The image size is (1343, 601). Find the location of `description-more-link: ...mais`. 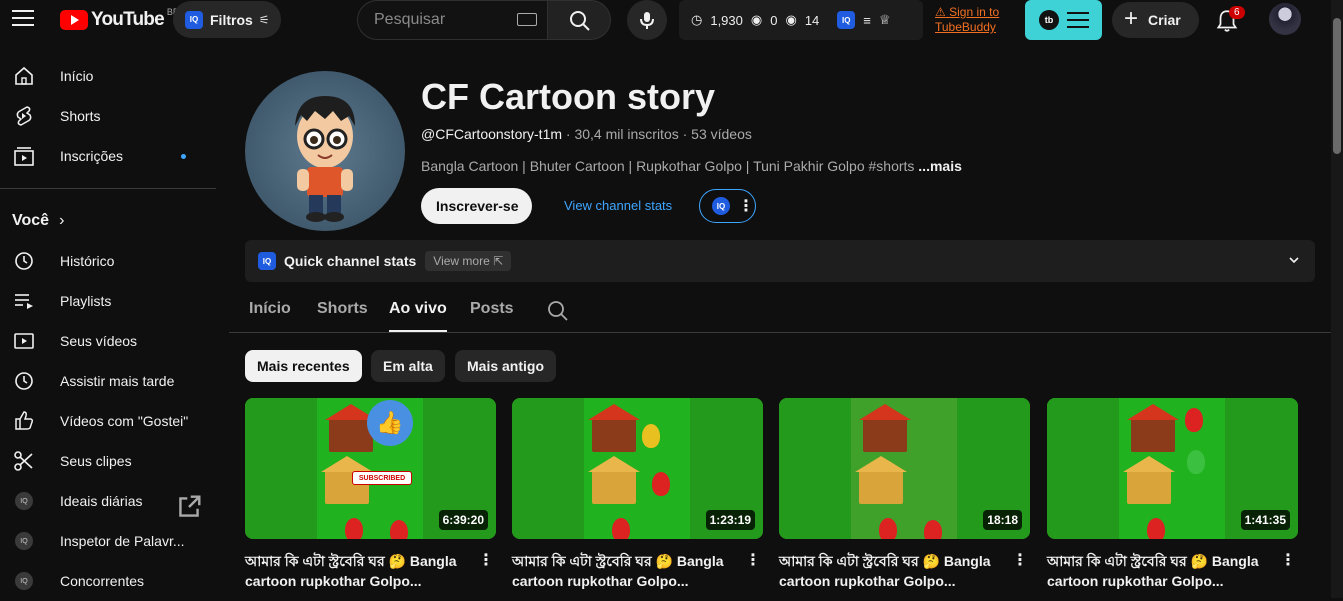

description-more-link: ...mais is located at coordinates (940, 166).